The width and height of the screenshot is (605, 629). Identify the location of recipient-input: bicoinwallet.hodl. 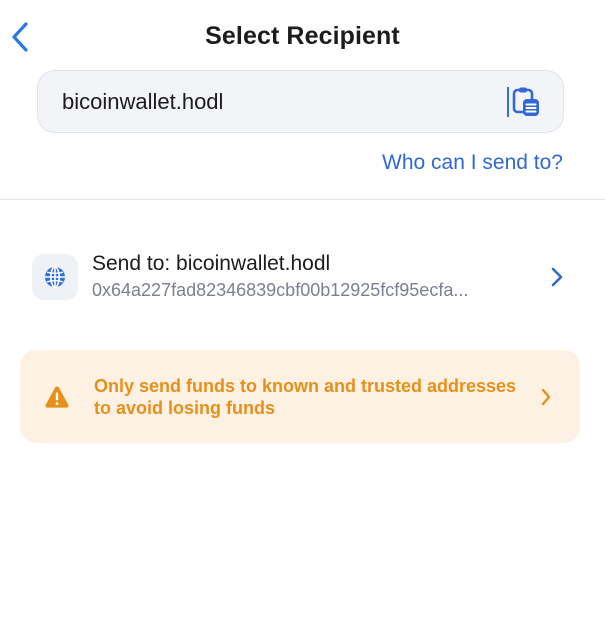
(283, 102).